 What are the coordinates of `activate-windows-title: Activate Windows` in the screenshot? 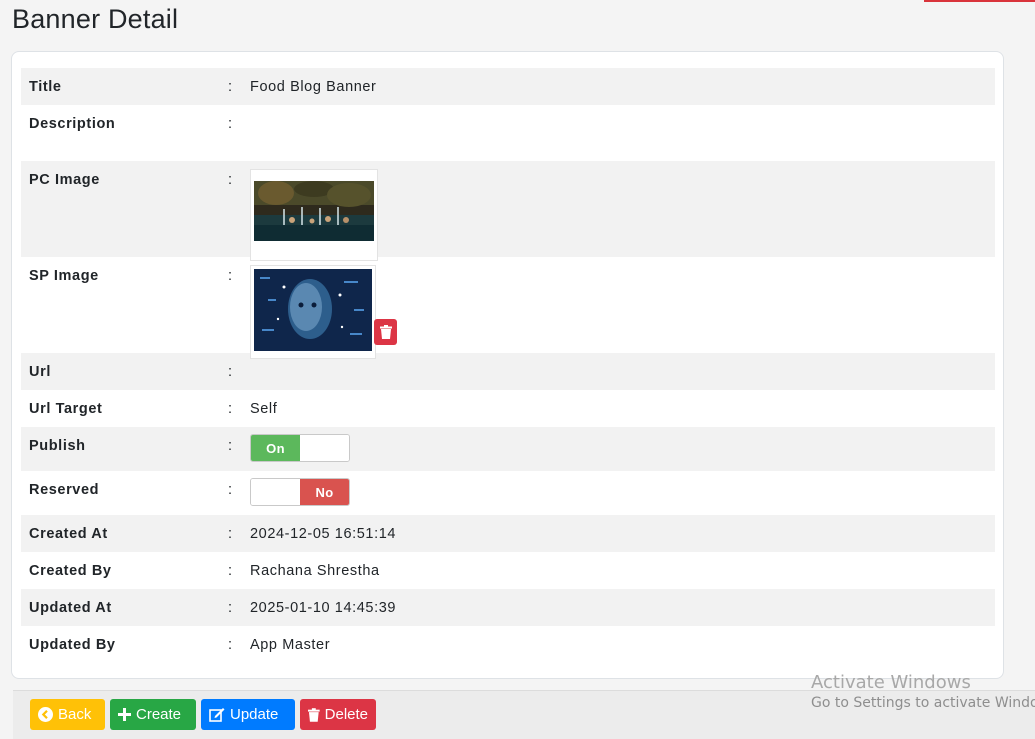 It's located at (891, 682).